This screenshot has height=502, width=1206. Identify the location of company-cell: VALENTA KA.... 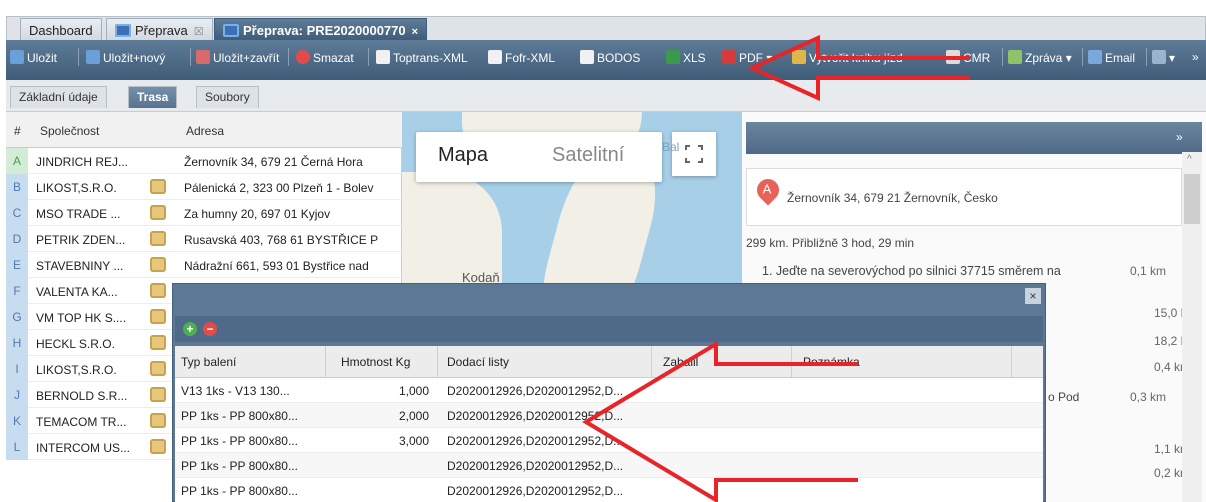
(77, 292).